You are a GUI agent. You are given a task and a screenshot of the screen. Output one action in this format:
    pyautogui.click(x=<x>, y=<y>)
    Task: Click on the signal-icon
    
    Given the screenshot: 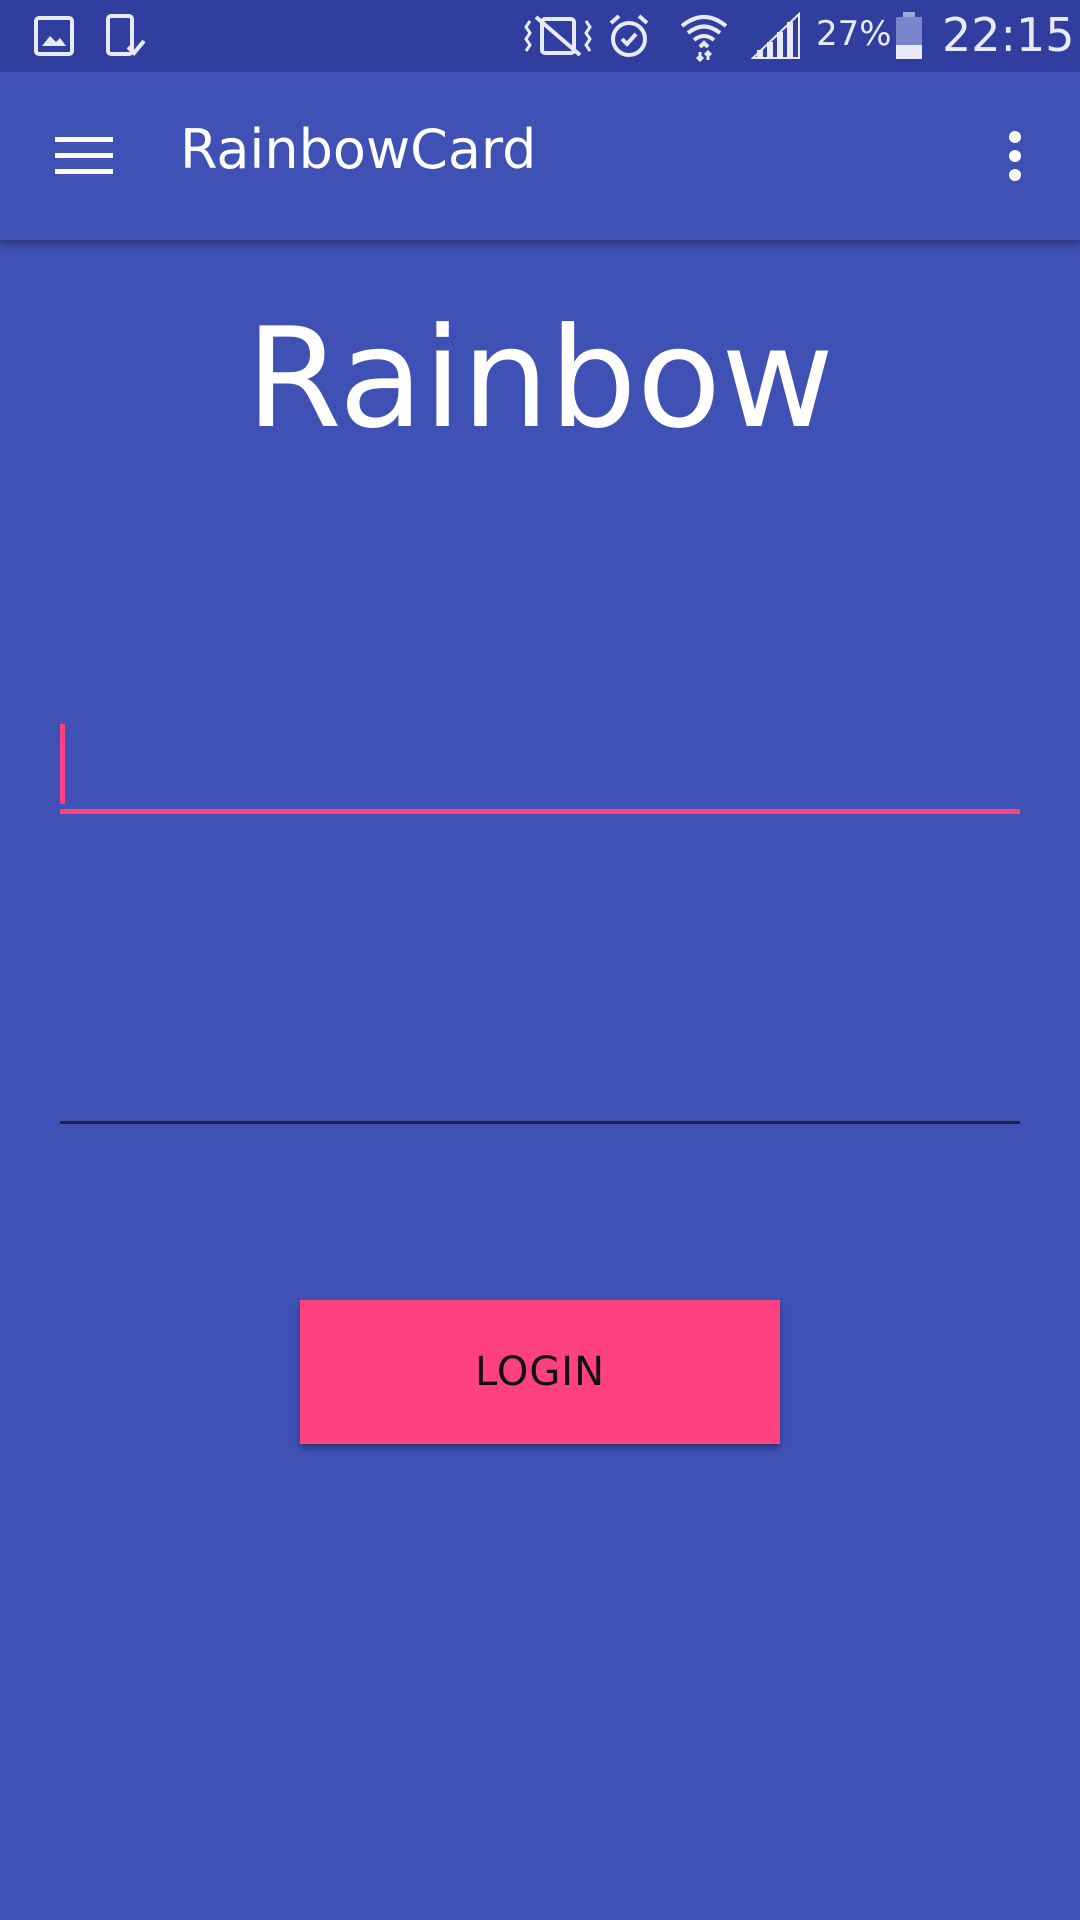 What is the action you would take?
    pyautogui.click(x=776, y=36)
    